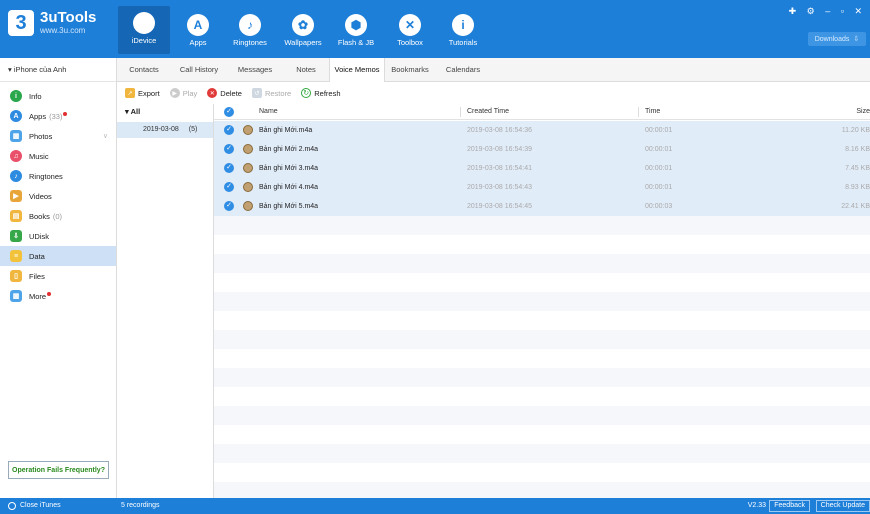 The height and width of the screenshot is (514, 870). What do you see at coordinates (289, 187) in the screenshot?
I see `cell-name: Bản ghi Mới 4.m4a` at bounding box center [289, 187].